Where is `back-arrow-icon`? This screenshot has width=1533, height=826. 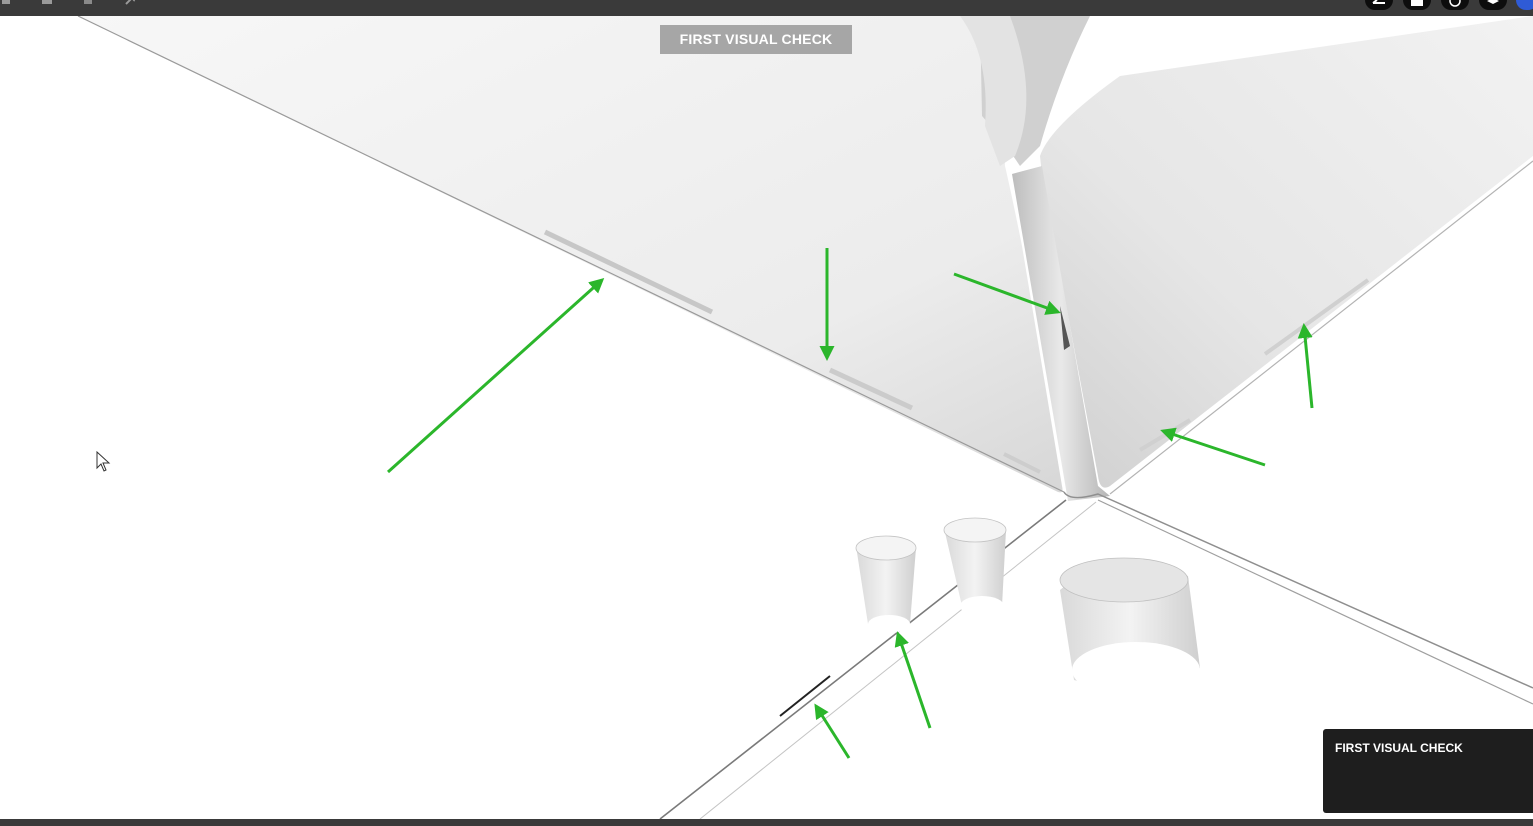
back-arrow-icon is located at coordinates (1379, 5).